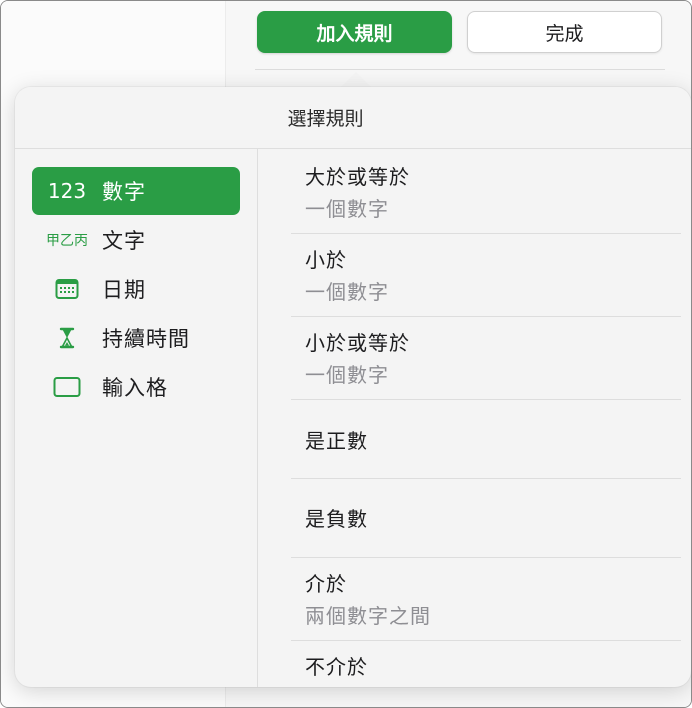 This screenshot has height=708, width=692. I want to click on category-duration: 持續時間, so click(136, 338).